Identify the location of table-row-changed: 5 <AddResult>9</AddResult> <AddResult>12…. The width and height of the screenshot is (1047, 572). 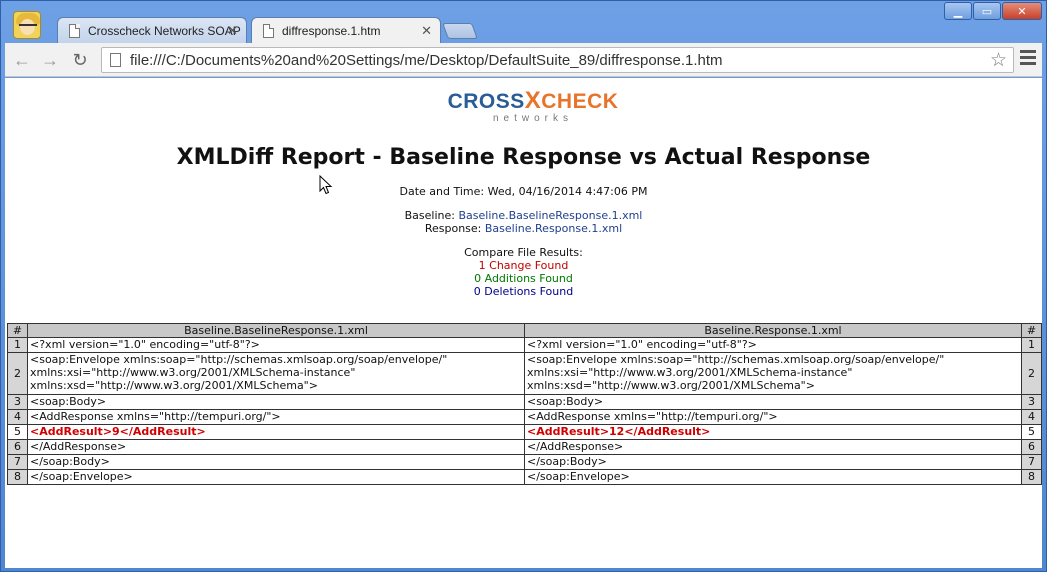
(524, 432).